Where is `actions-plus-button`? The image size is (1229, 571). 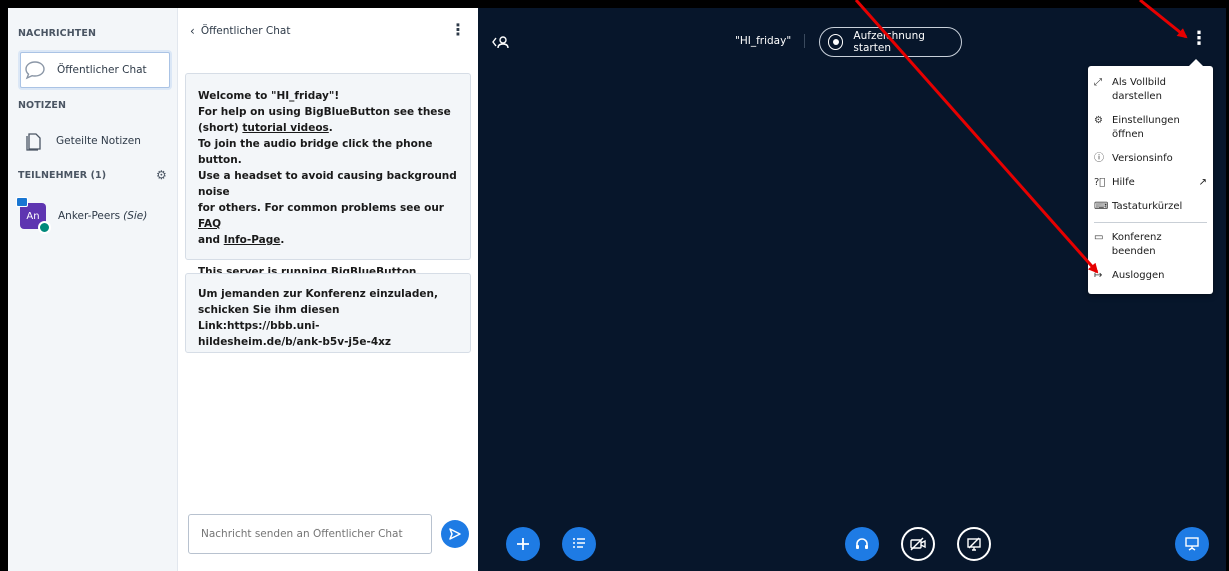
actions-plus-button is located at coordinates (523, 544).